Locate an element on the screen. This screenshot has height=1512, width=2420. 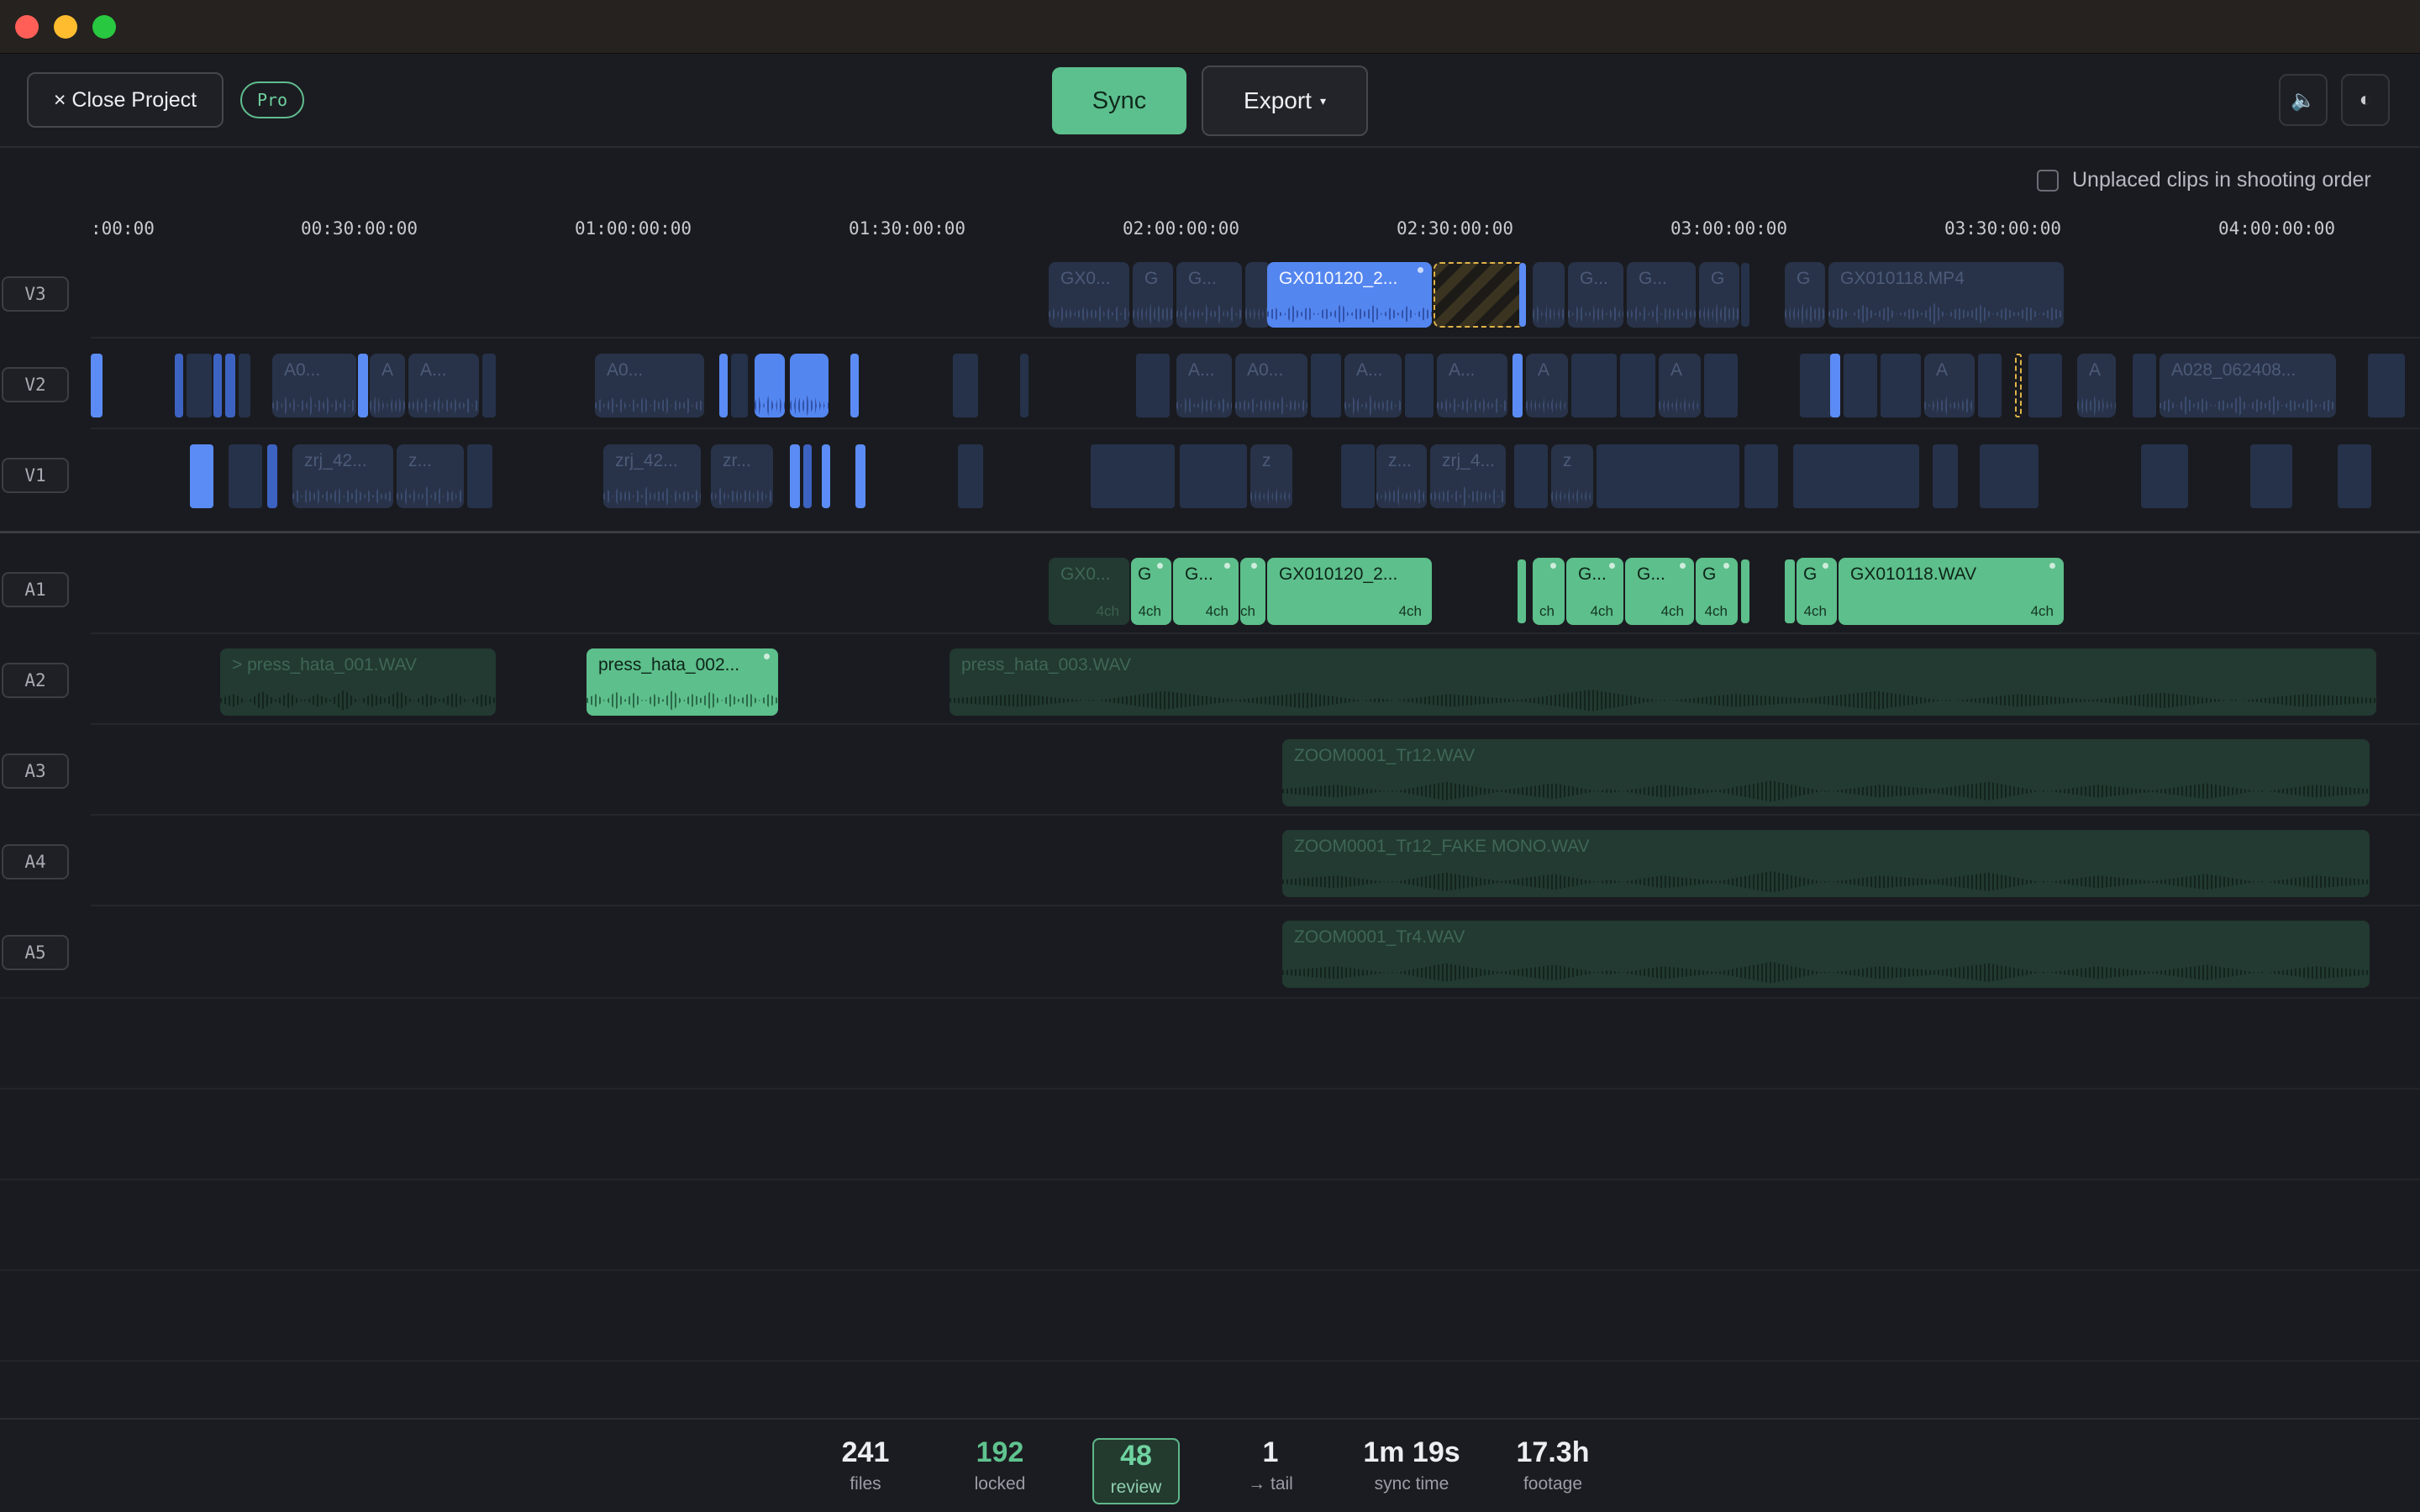
zoom-window-button is located at coordinates (104, 27).